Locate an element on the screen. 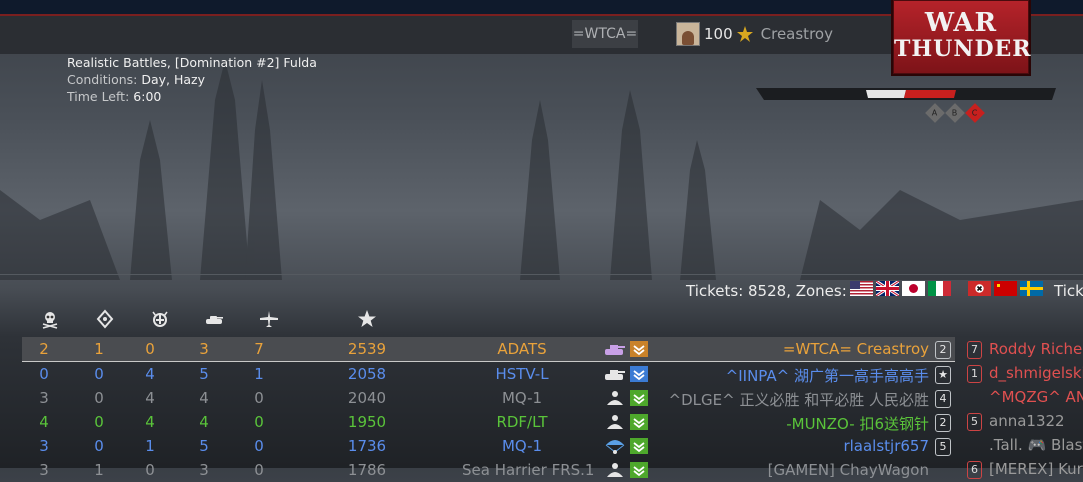 This screenshot has width=1083, height=482. stat-t: 5 is located at coordinates (204, 374).